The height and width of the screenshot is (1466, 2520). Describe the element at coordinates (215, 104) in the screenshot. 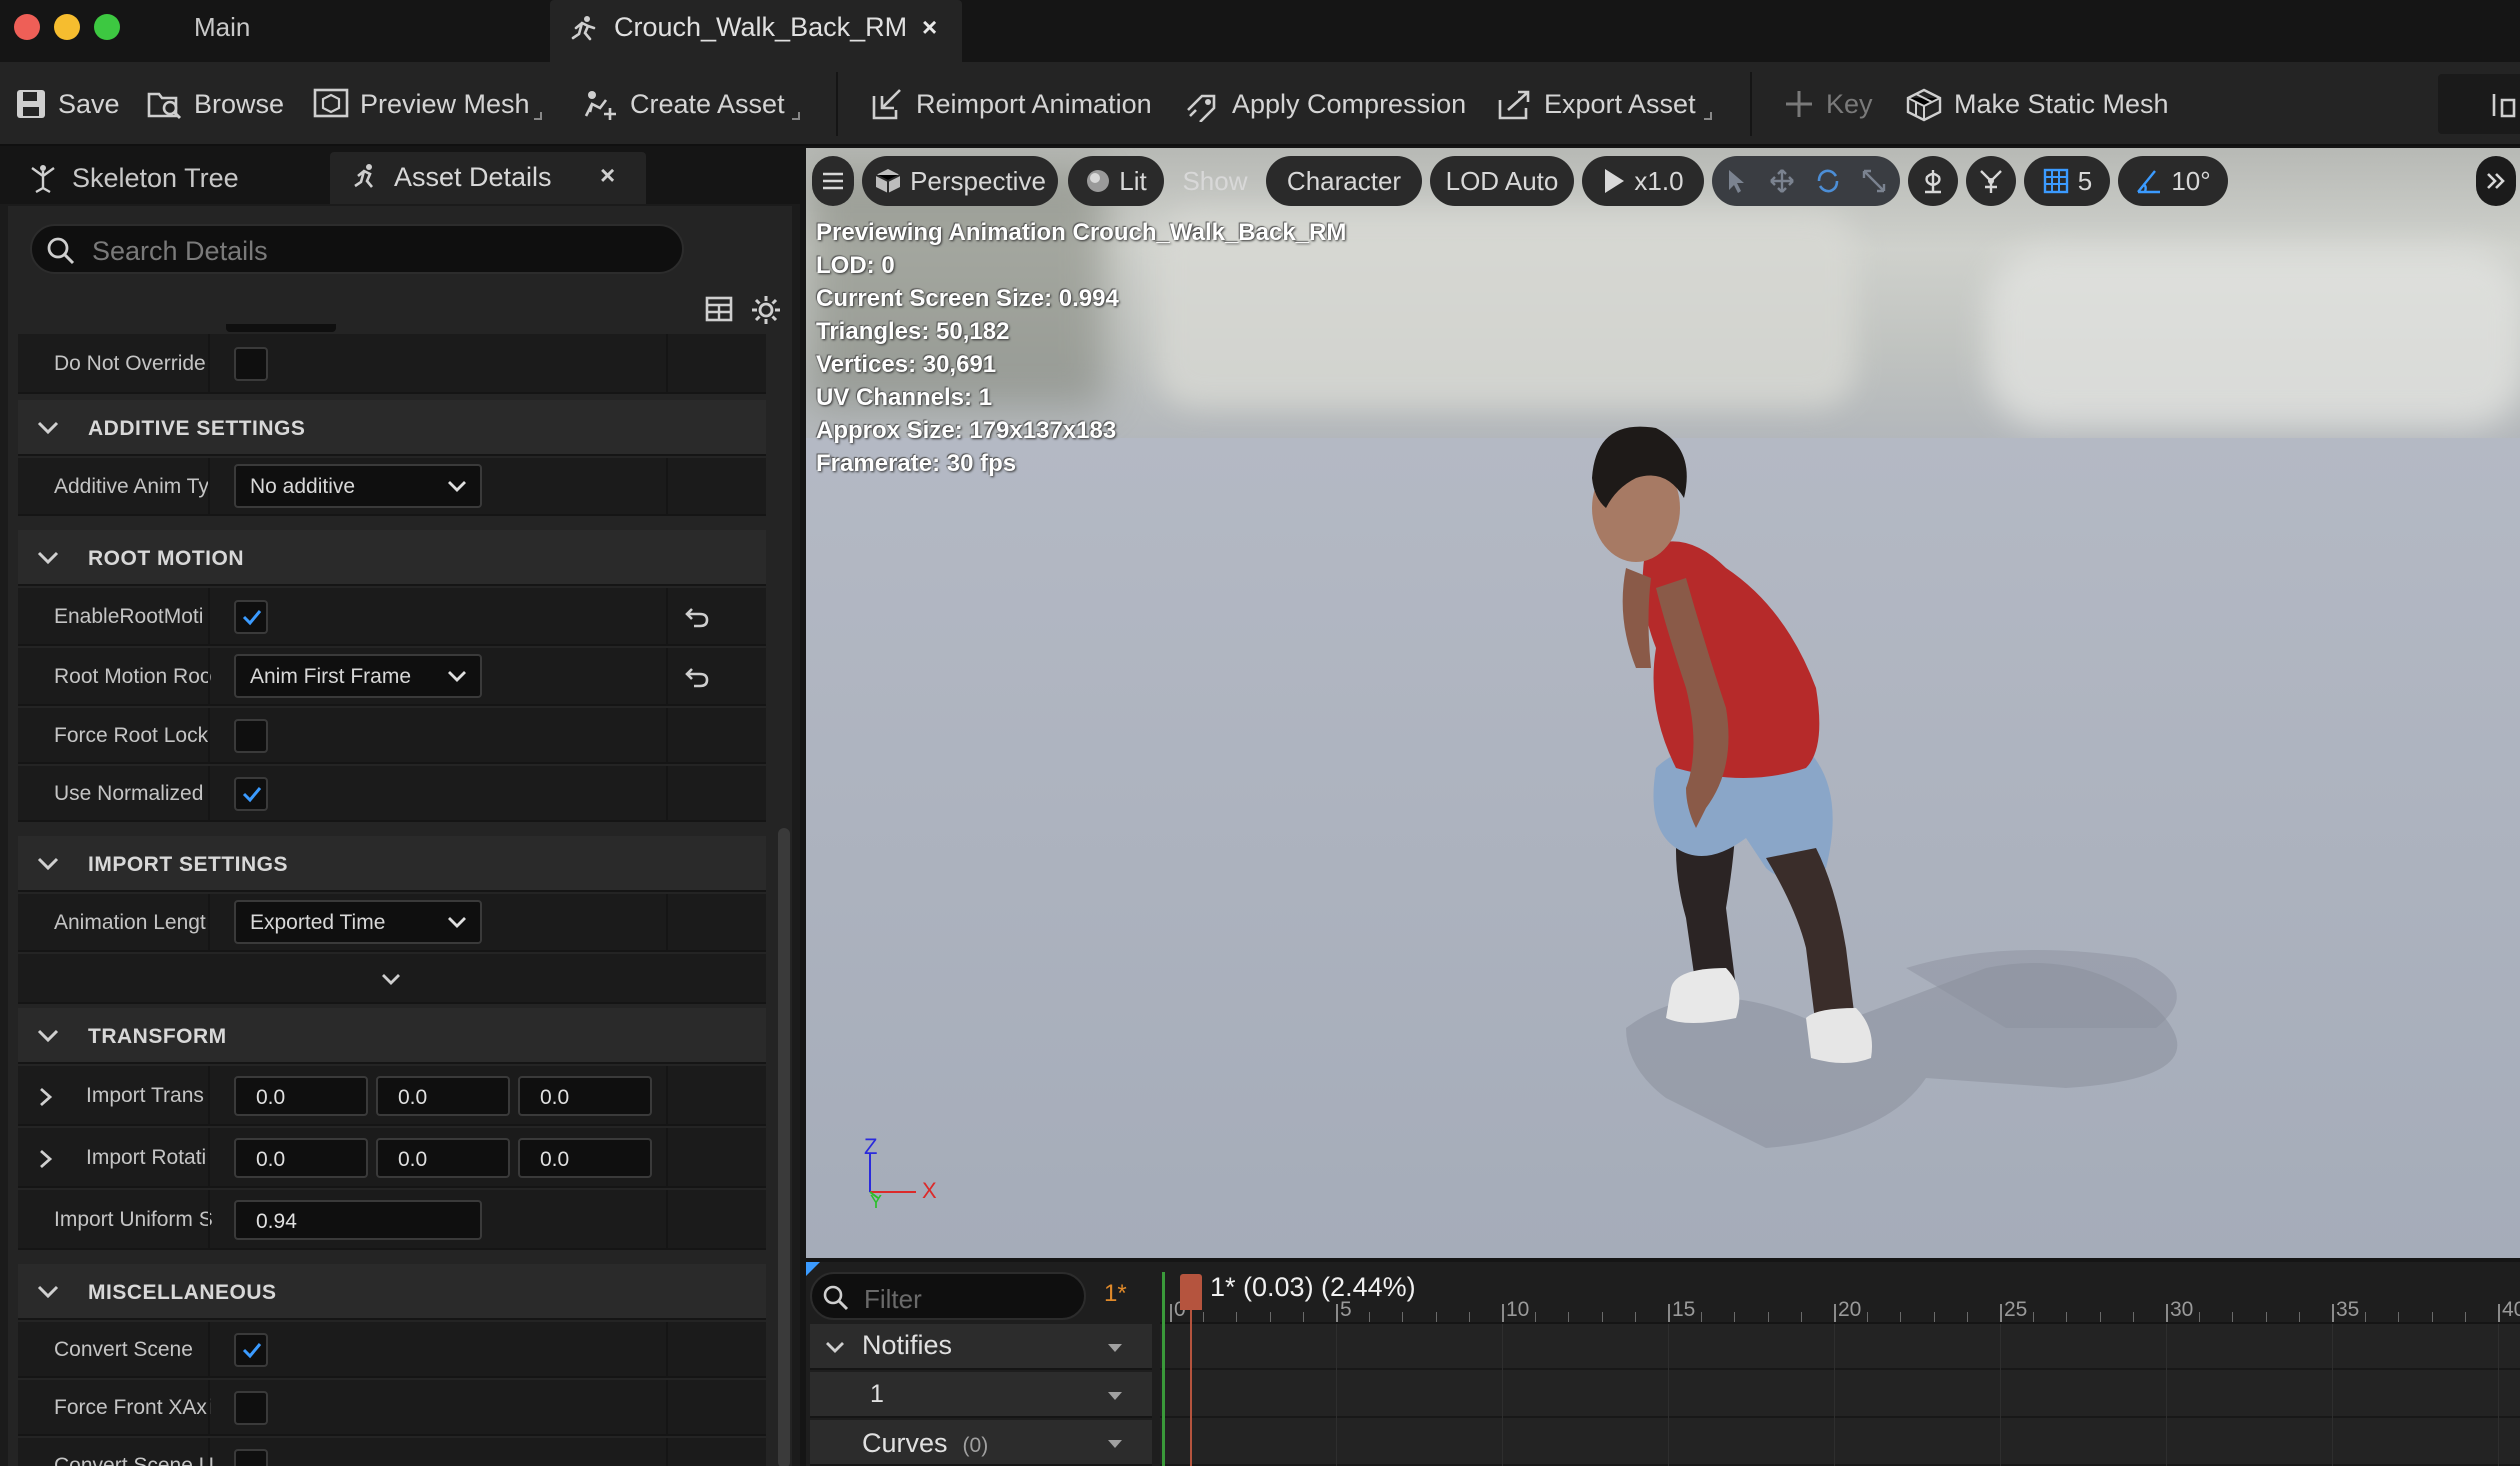

I see `browse-button: Browse` at that location.